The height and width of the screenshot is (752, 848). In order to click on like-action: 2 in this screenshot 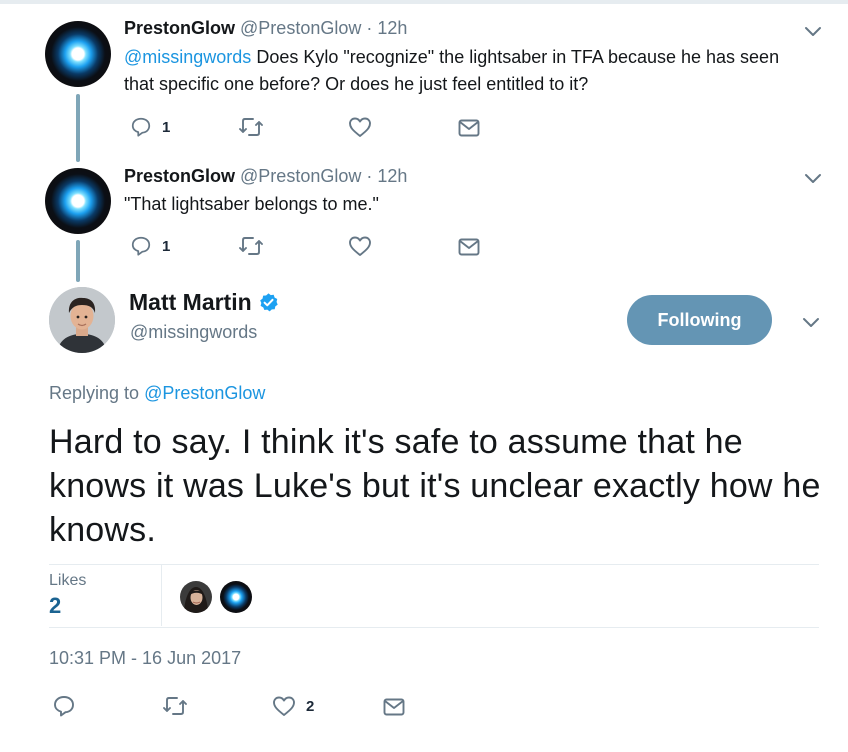, I will do `click(293, 706)`.